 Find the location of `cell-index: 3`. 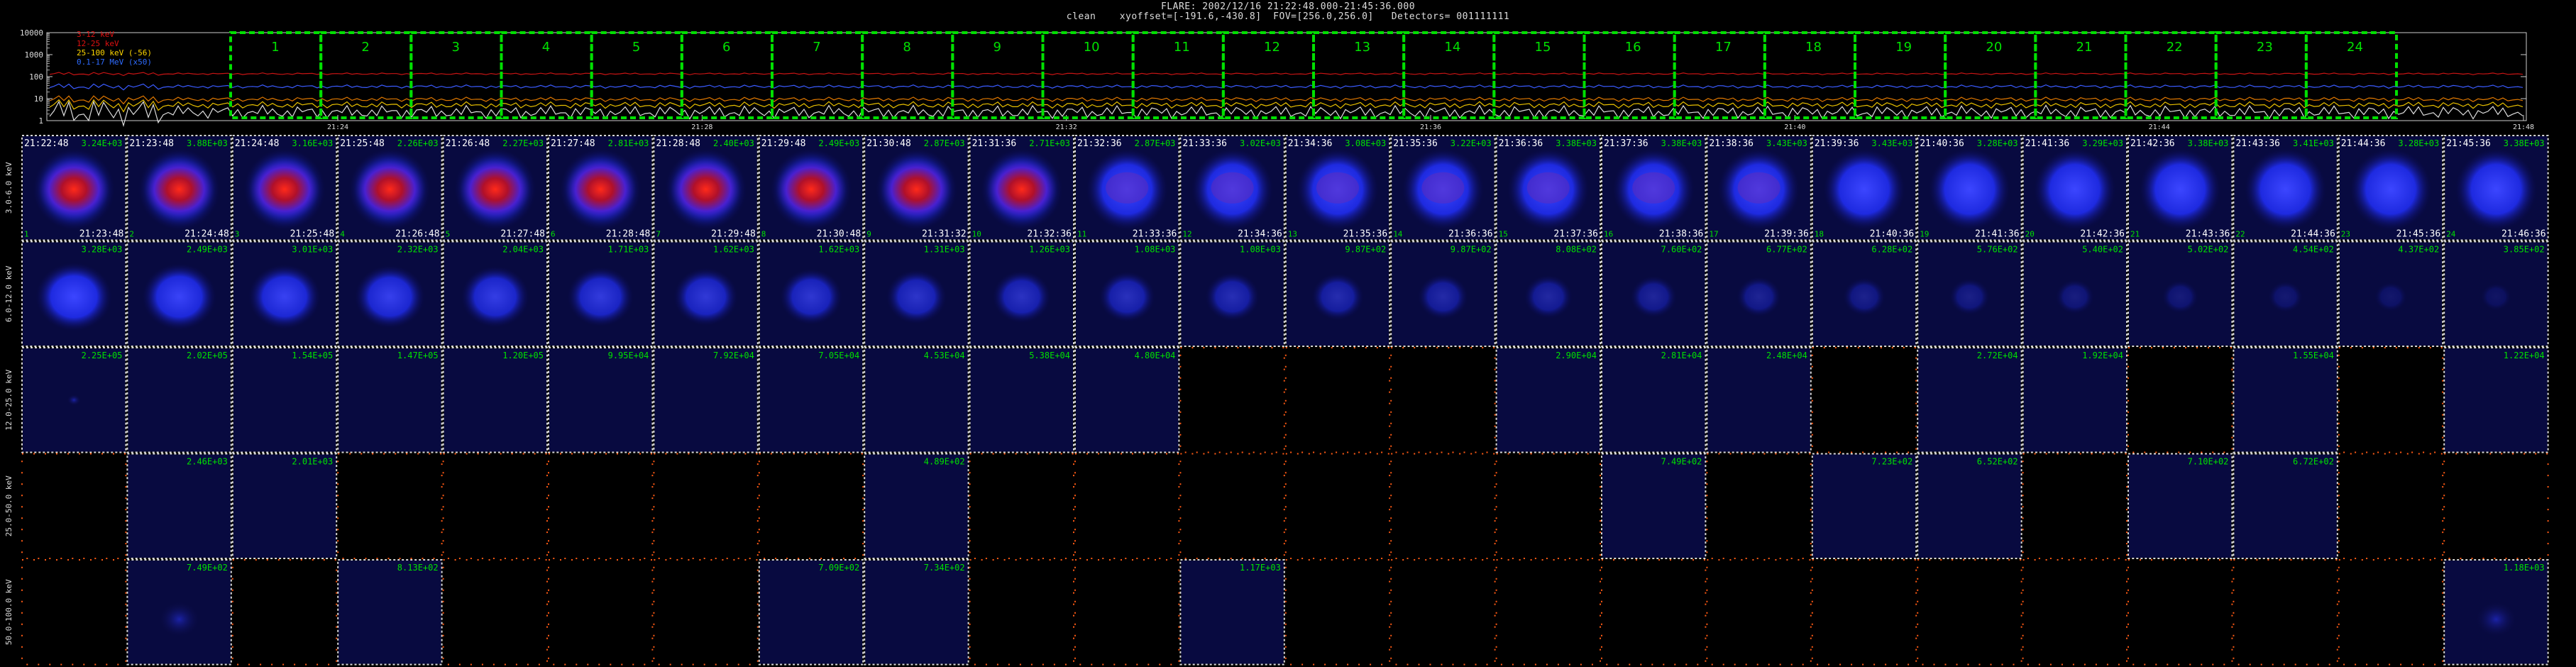

cell-index: 3 is located at coordinates (237, 234).